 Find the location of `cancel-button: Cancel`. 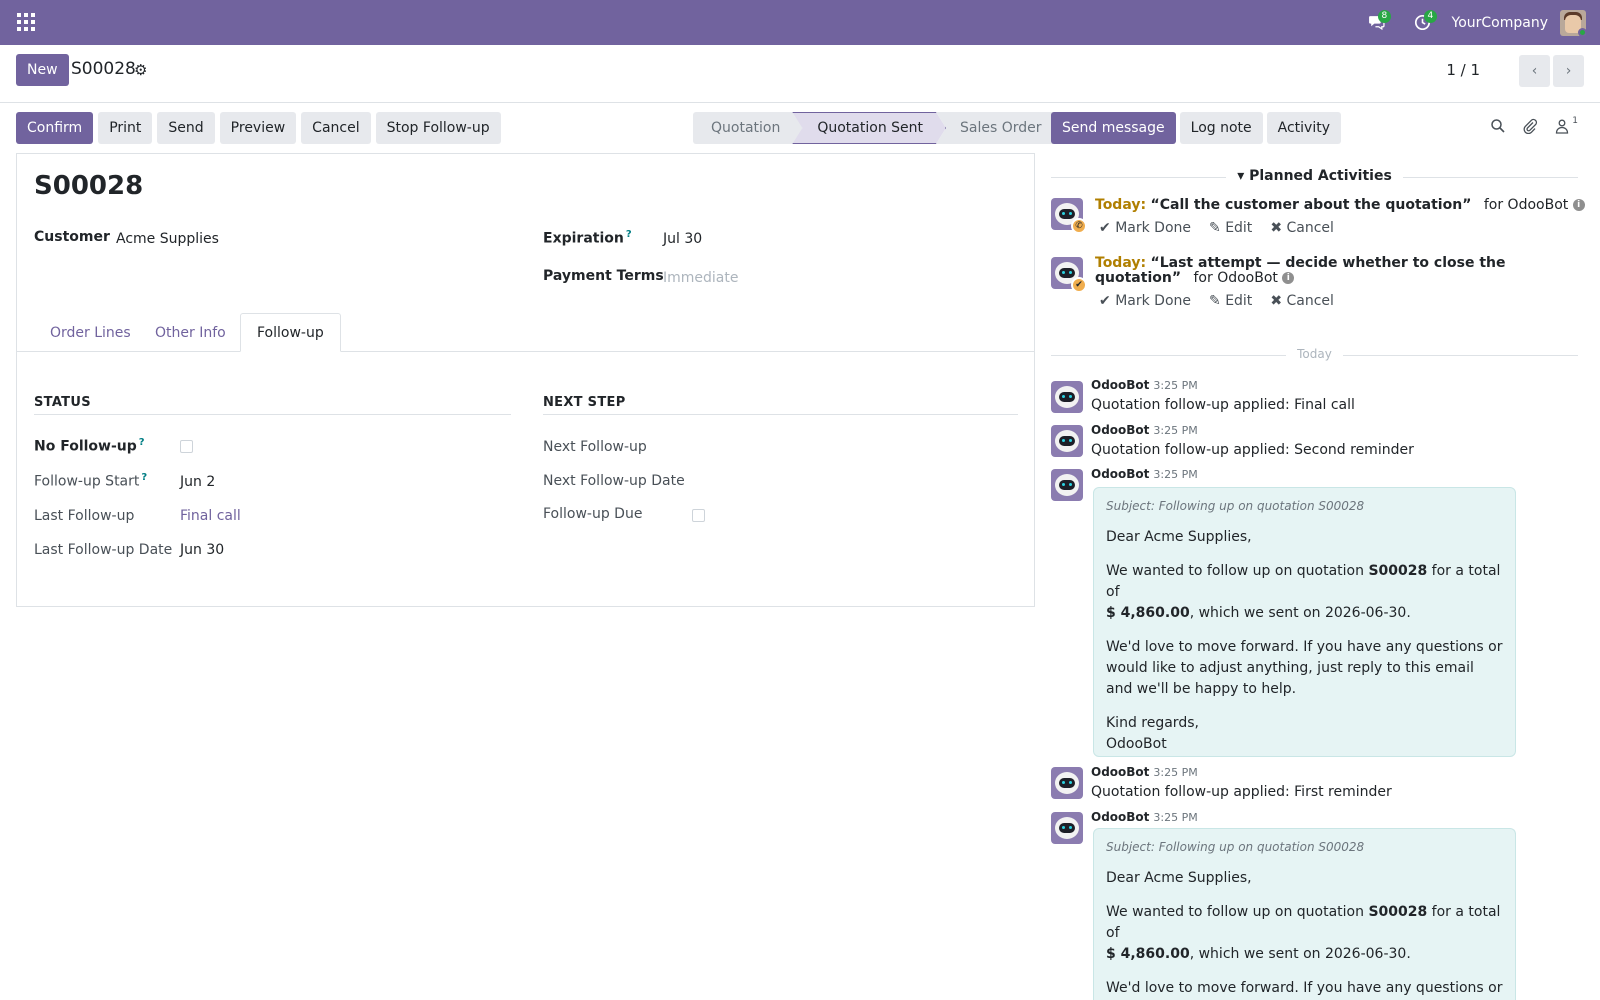

cancel-button: Cancel is located at coordinates (336, 128).